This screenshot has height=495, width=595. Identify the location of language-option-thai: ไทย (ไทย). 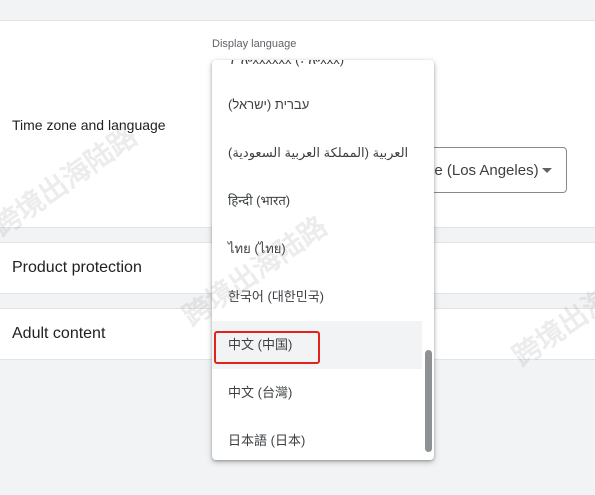
(317, 249).